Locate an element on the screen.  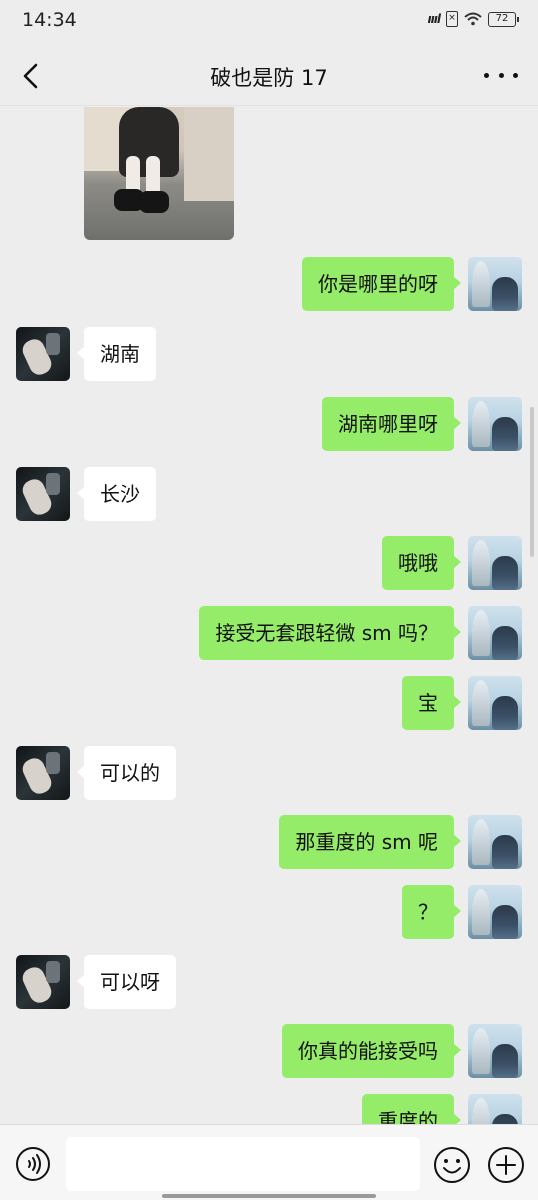
home-indicator is located at coordinates (269, 1196).